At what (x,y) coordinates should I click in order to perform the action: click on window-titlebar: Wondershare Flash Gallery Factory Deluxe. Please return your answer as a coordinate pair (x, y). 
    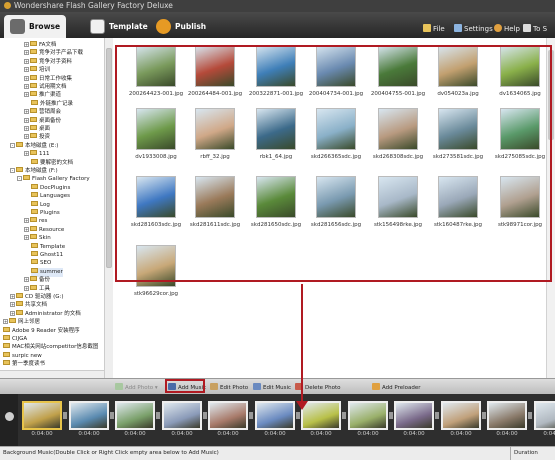
    Looking at the image, I should click on (277, 6).